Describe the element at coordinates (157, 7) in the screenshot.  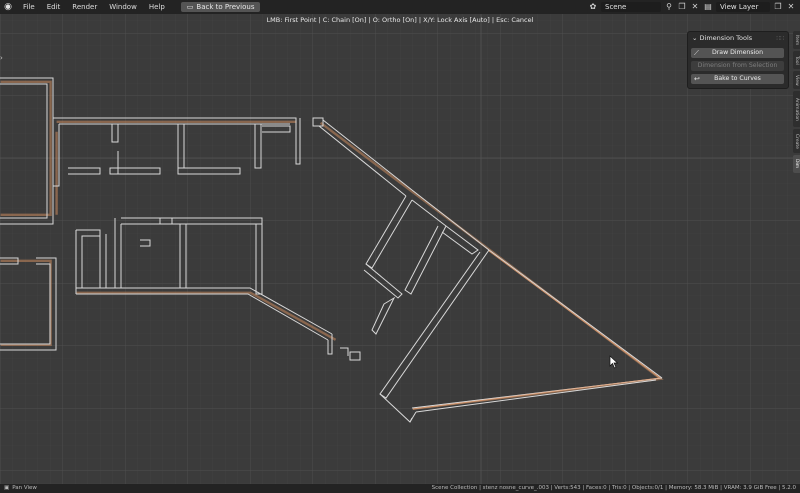
I see `menu-help: Help` at that location.